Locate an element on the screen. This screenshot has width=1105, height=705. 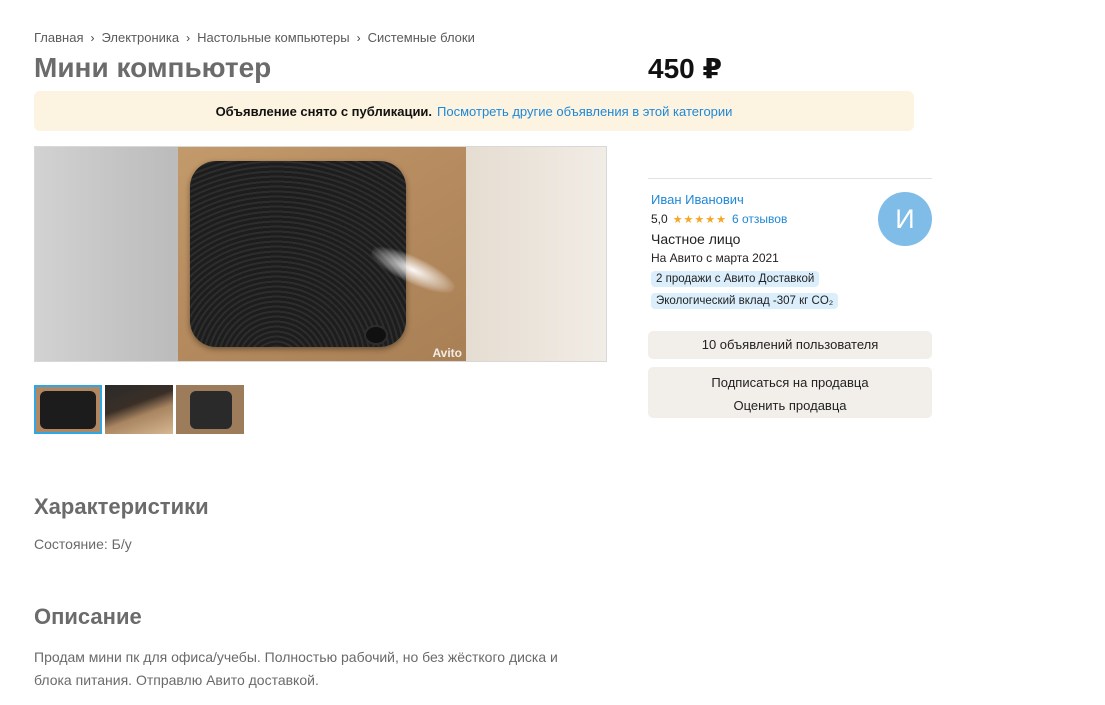
description-title: Описание is located at coordinates (88, 616).